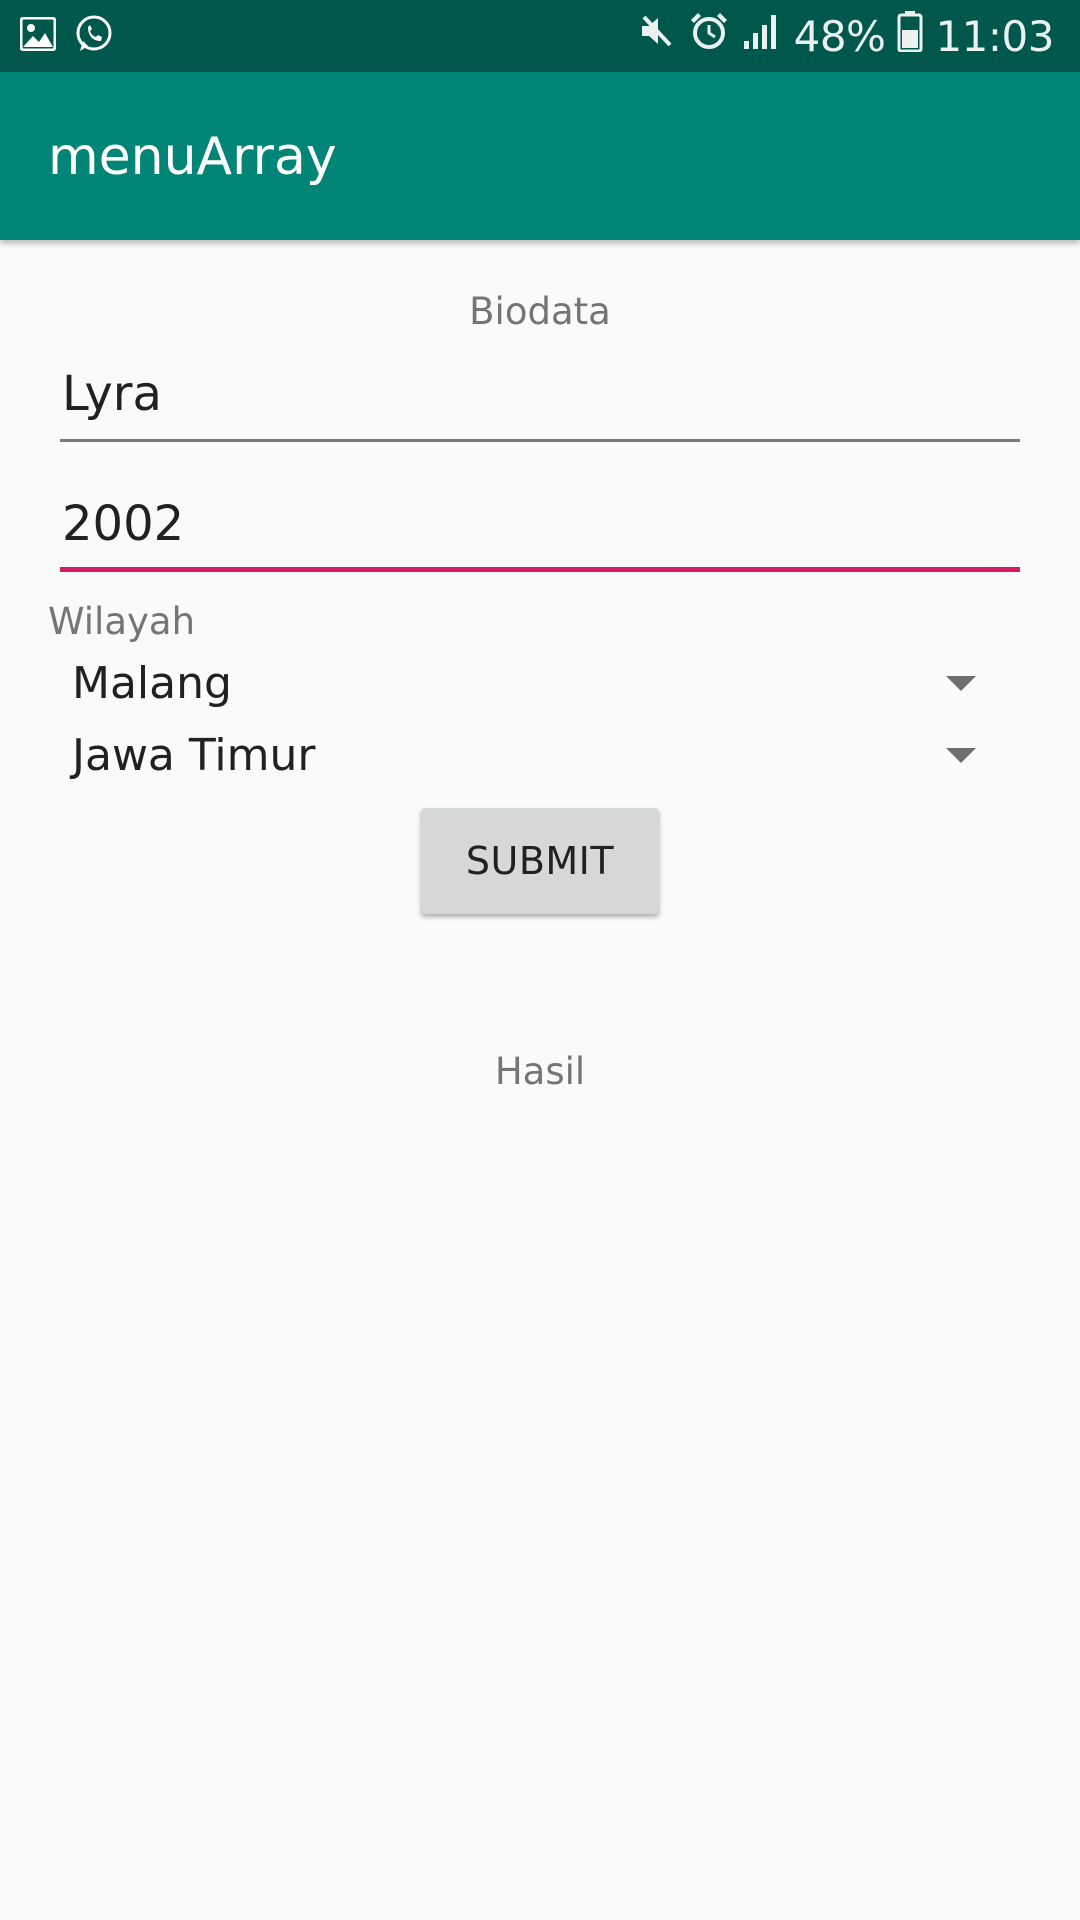 Image resolution: width=1080 pixels, height=1920 pixels. I want to click on year-field-underline, so click(540, 569).